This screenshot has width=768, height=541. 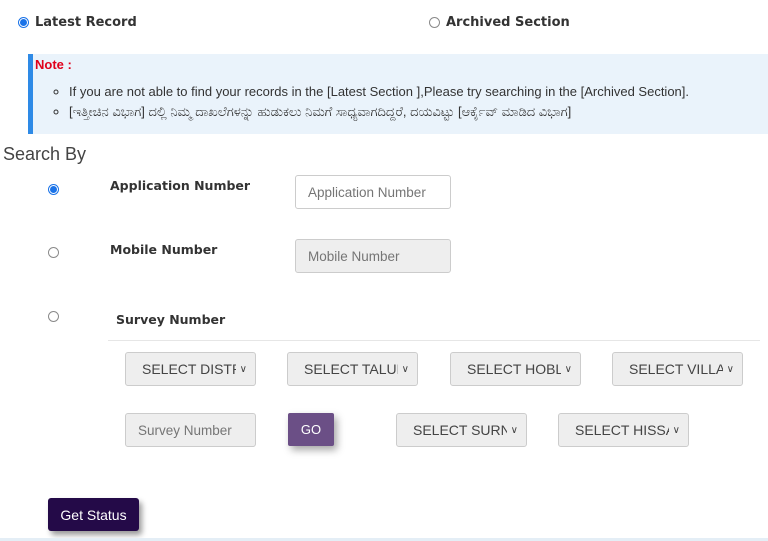 I want to click on survey-number-radio, so click(x=53, y=316).